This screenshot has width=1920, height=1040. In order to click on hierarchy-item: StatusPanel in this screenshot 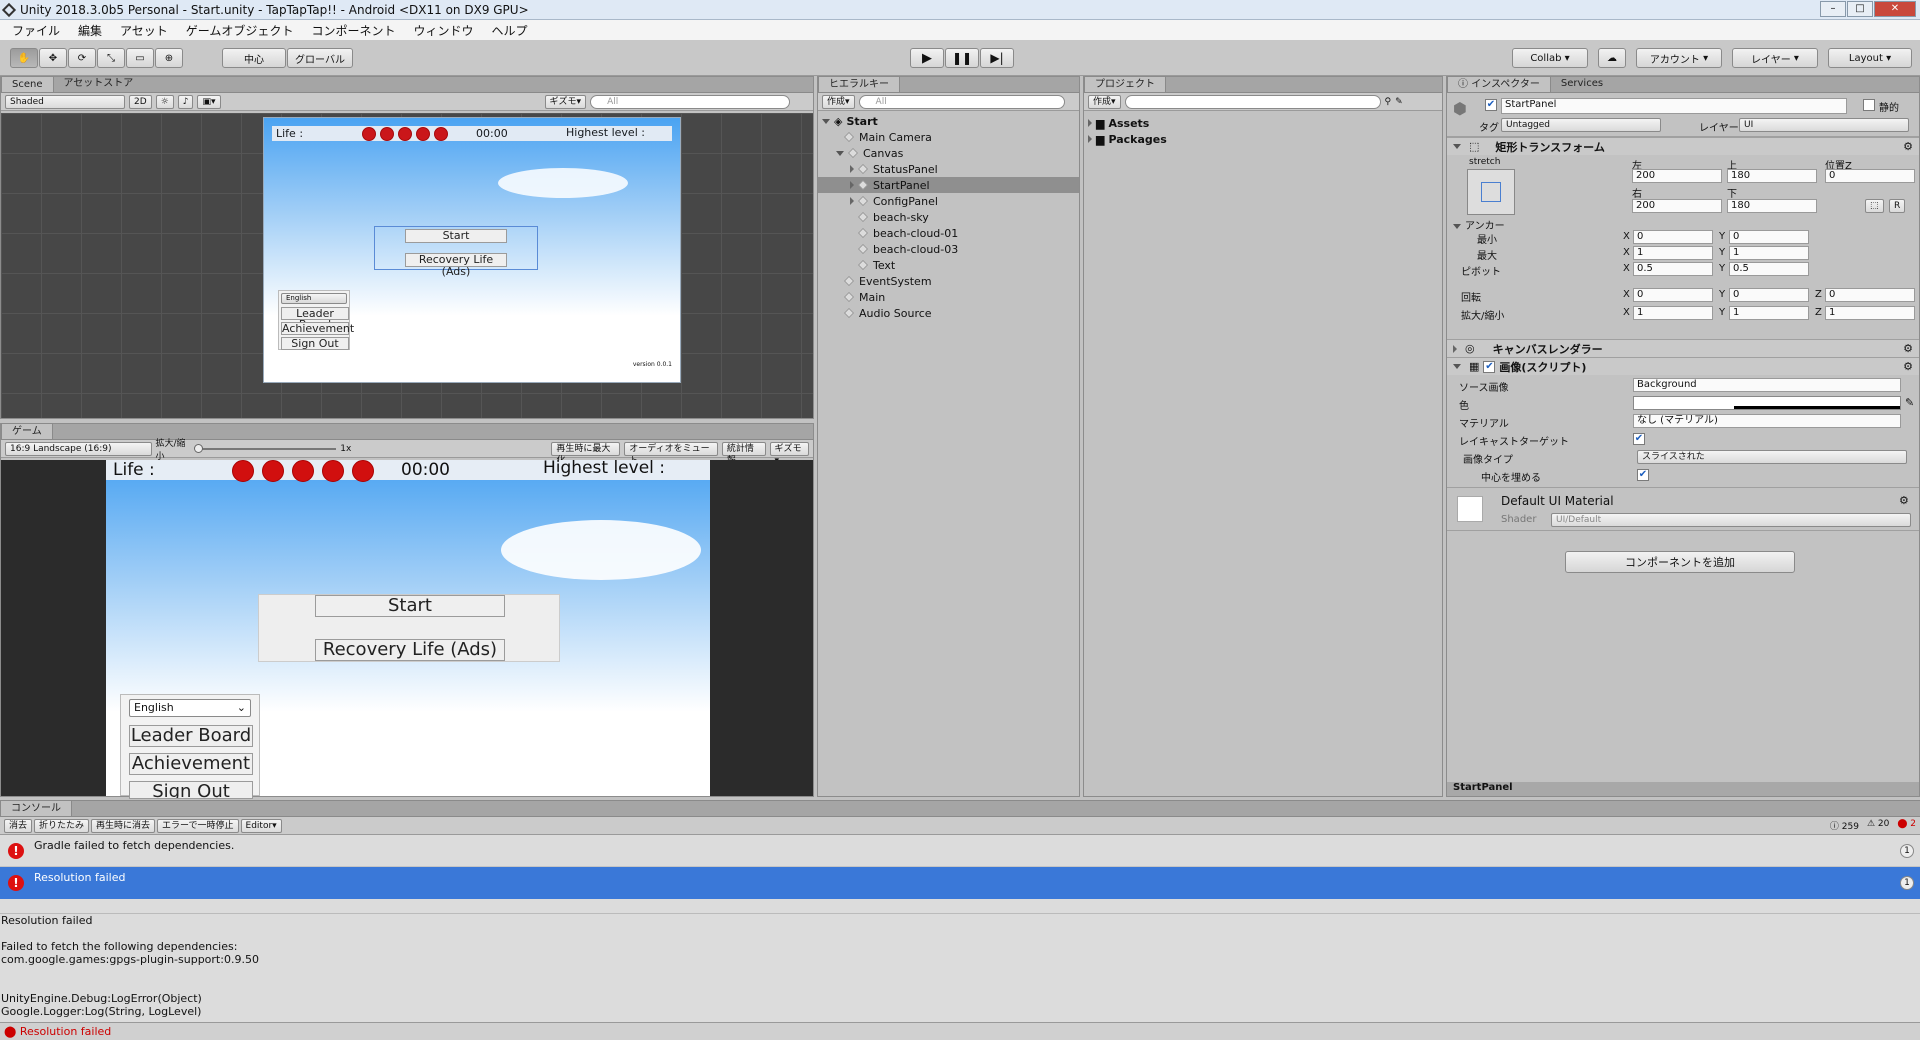, I will do `click(948, 169)`.